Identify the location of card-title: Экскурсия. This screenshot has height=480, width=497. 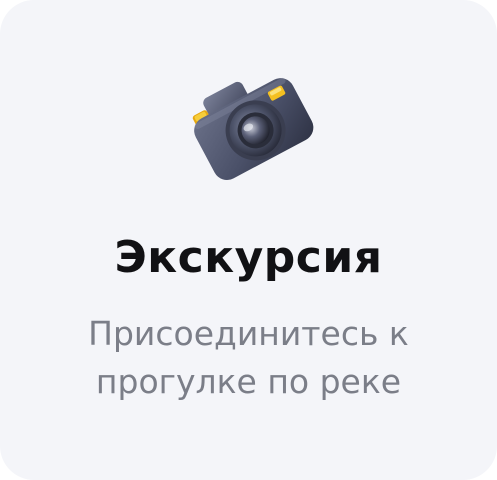
(248, 257).